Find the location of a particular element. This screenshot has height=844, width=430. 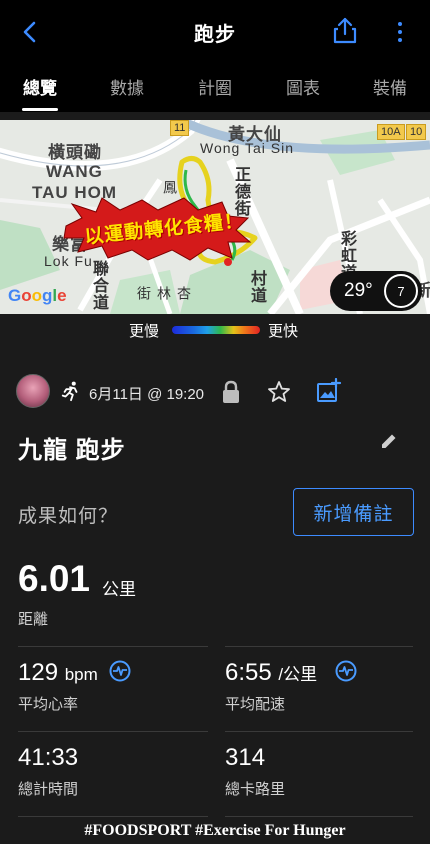

avatar is located at coordinates (33, 391).